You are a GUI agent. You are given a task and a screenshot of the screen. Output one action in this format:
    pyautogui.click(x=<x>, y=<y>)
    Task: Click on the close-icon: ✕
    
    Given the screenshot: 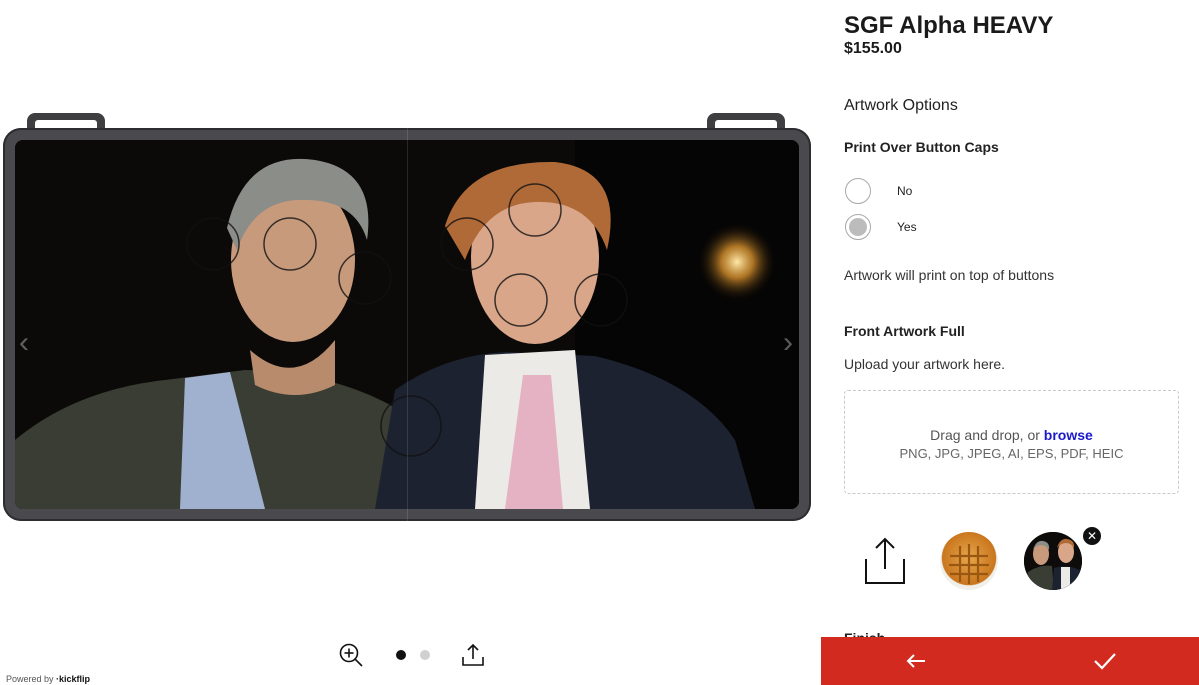 What is the action you would take?
    pyautogui.click(x=1092, y=536)
    